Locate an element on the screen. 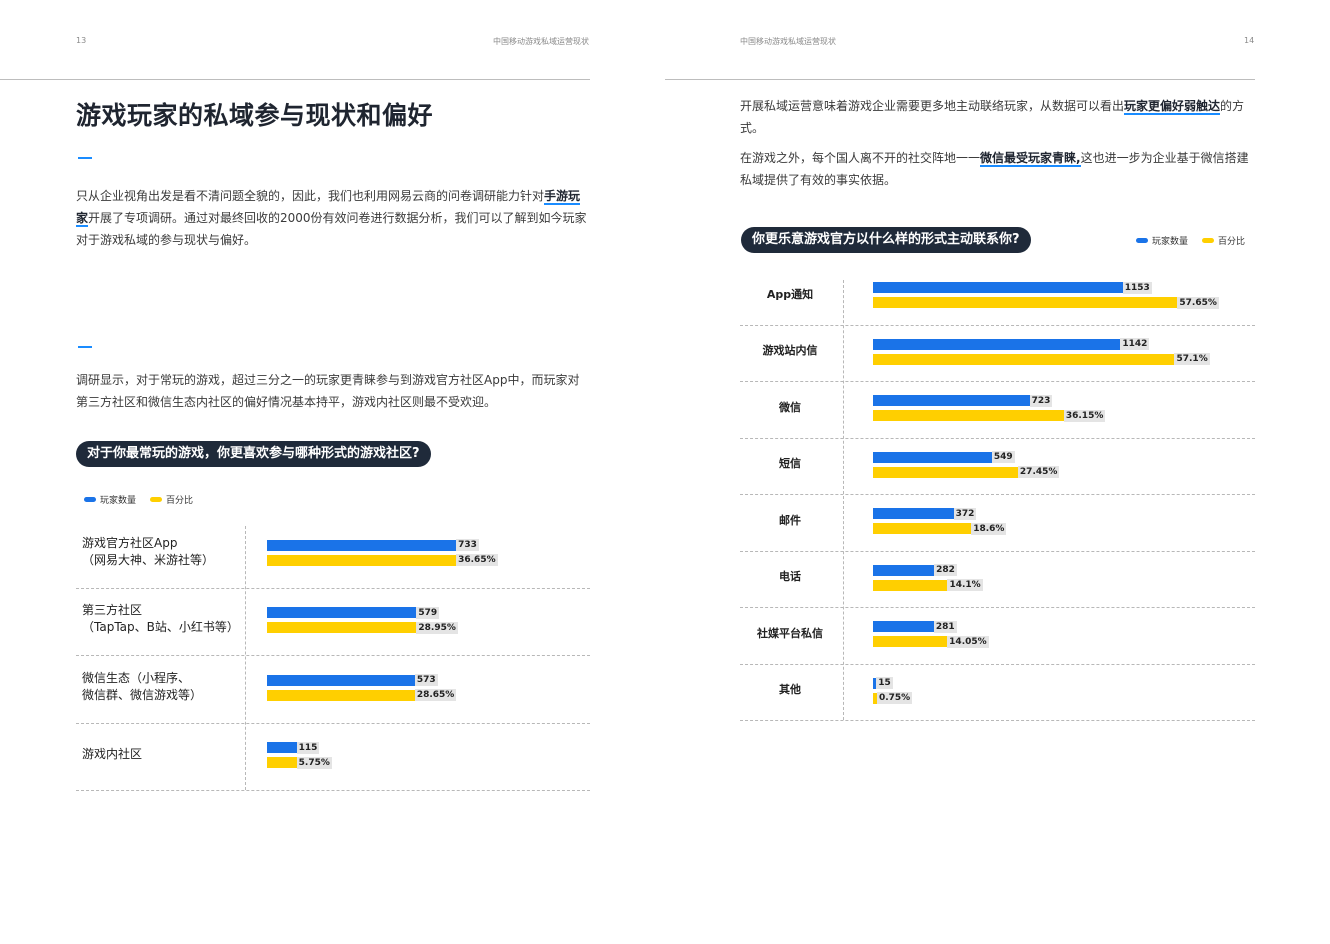 Image resolution: width=1330 pixels, height=944 pixels. chart-row: 游戏内社区 115 5.75% is located at coordinates (333, 757).